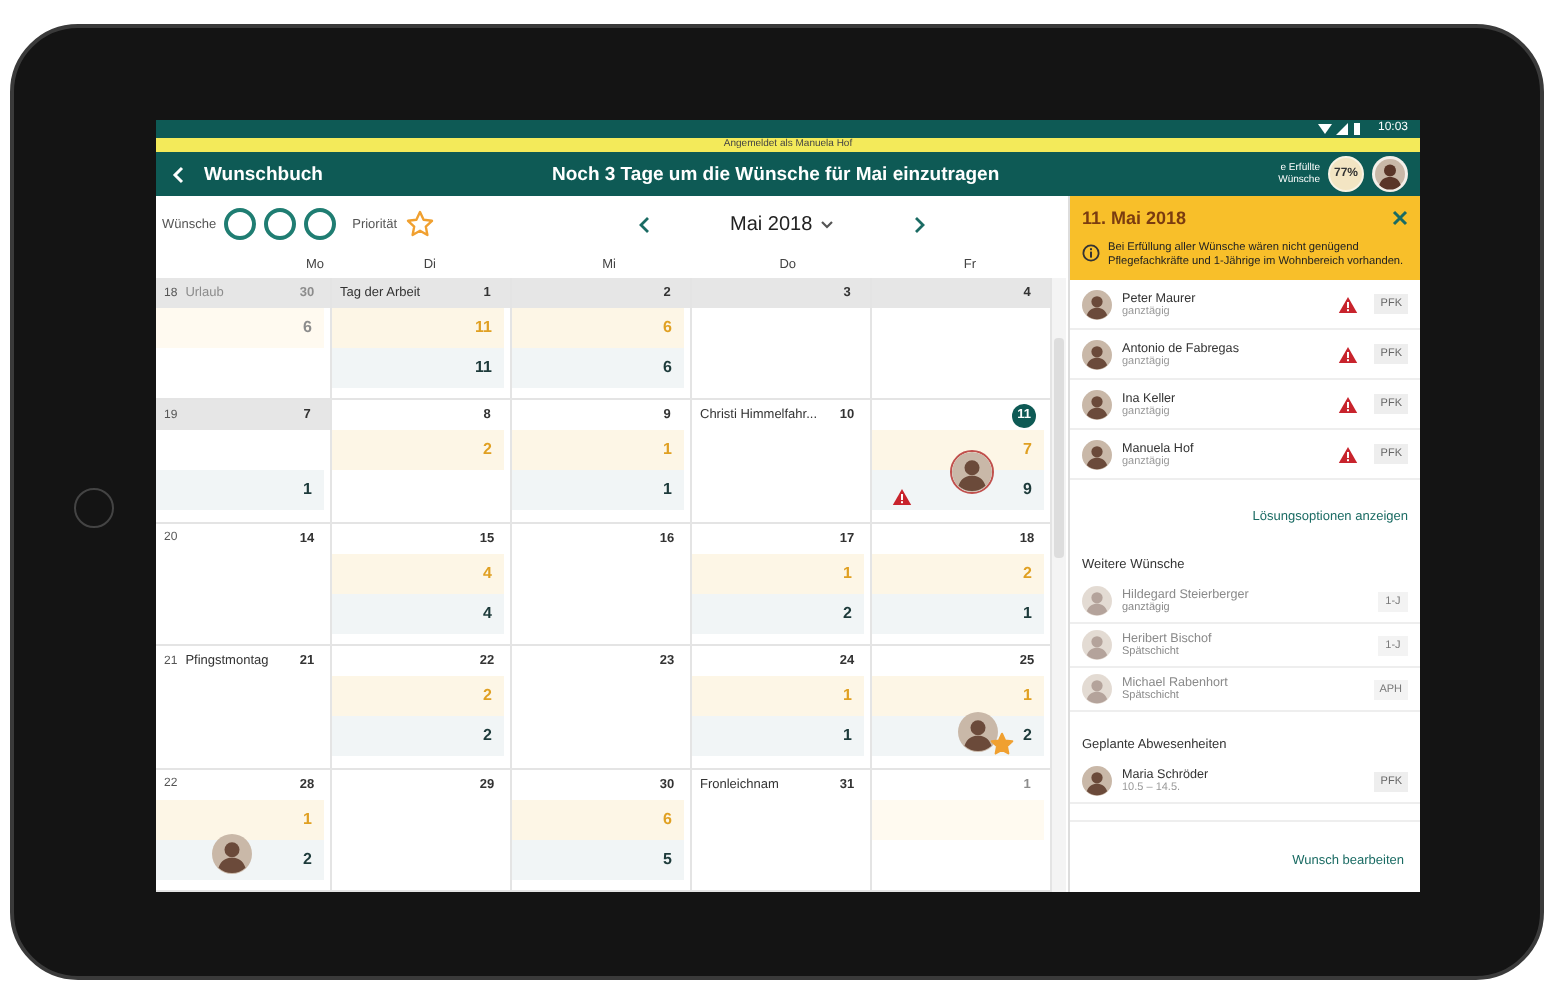  Describe the element at coordinates (920, 224) in the screenshot. I see `chevron-right-icon` at that location.